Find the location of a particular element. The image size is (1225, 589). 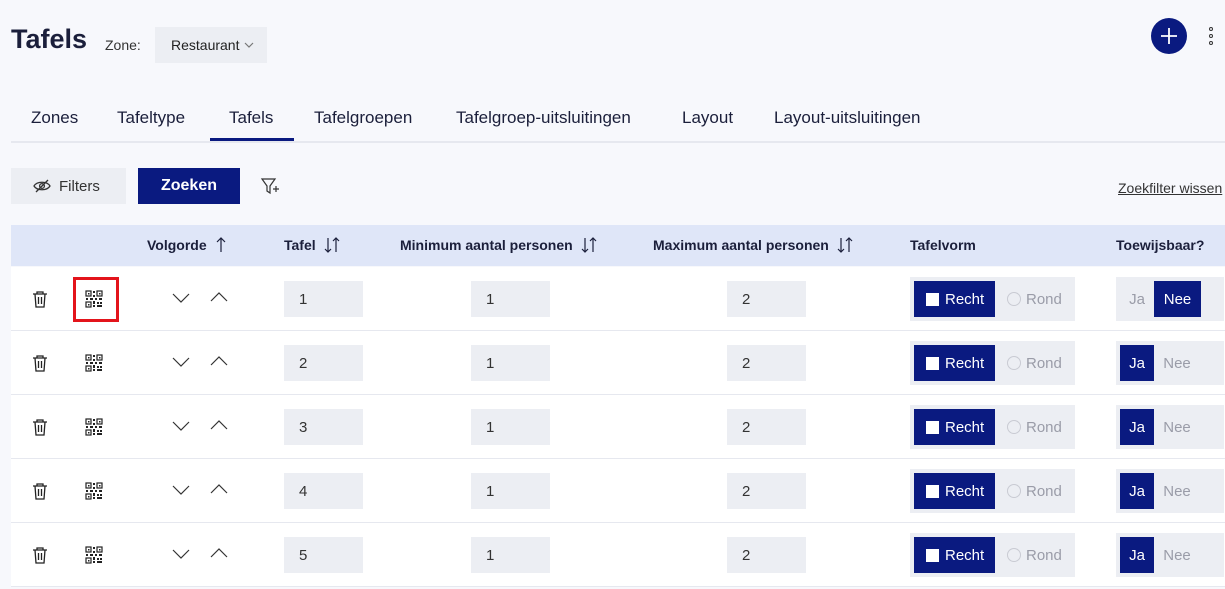

tab-layout-uitsluitingen: Layout-uitsluitingen is located at coordinates (847, 118).